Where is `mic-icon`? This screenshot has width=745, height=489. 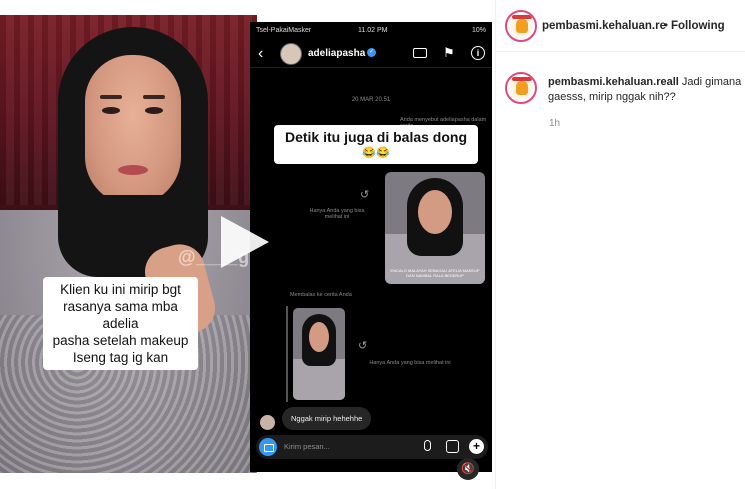 mic-icon is located at coordinates (427, 445).